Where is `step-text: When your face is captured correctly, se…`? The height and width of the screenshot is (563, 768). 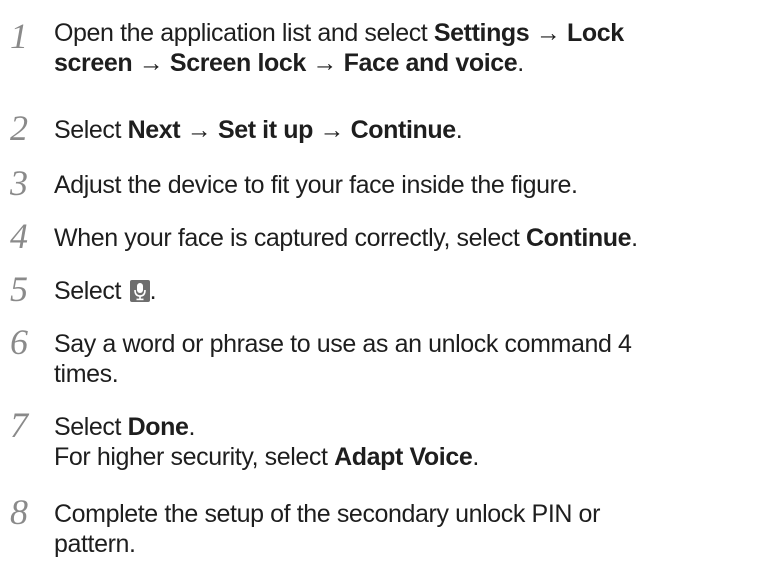 step-text: When your face is captured correctly, se… is located at coordinates (410, 238).